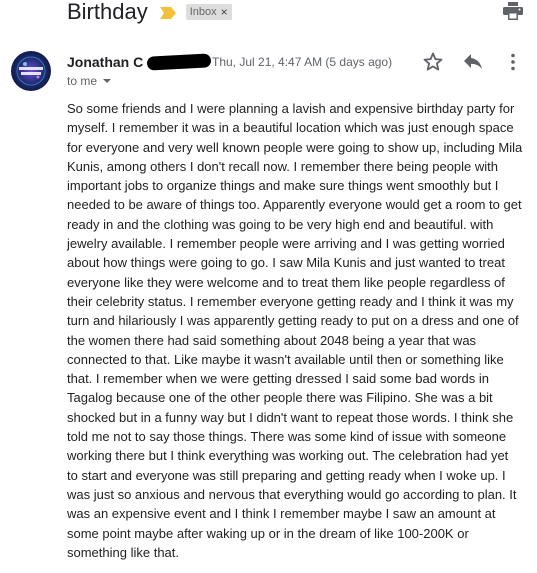 The height and width of the screenshot is (573, 537). What do you see at coordinates (433, 62) in the screenshot?
I see `star-icon` at bounding box center [433, 62].